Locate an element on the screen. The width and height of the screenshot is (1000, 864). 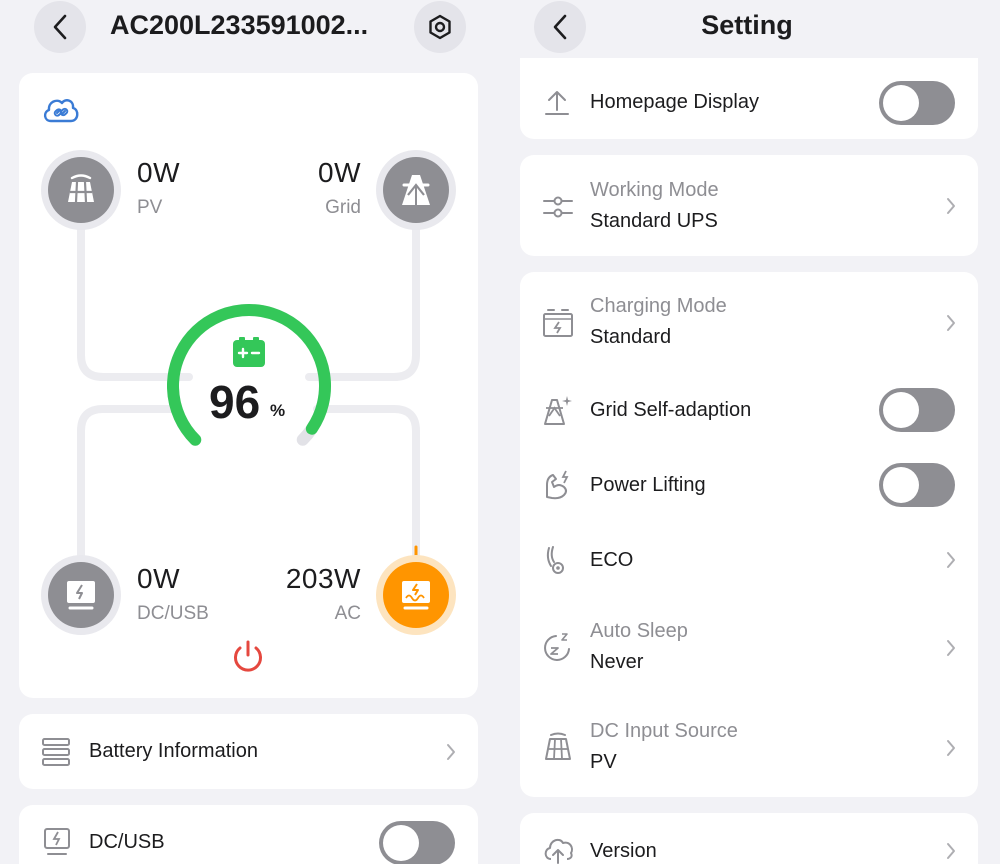
eco-leaf-icon is located at coordinates (555, 560).